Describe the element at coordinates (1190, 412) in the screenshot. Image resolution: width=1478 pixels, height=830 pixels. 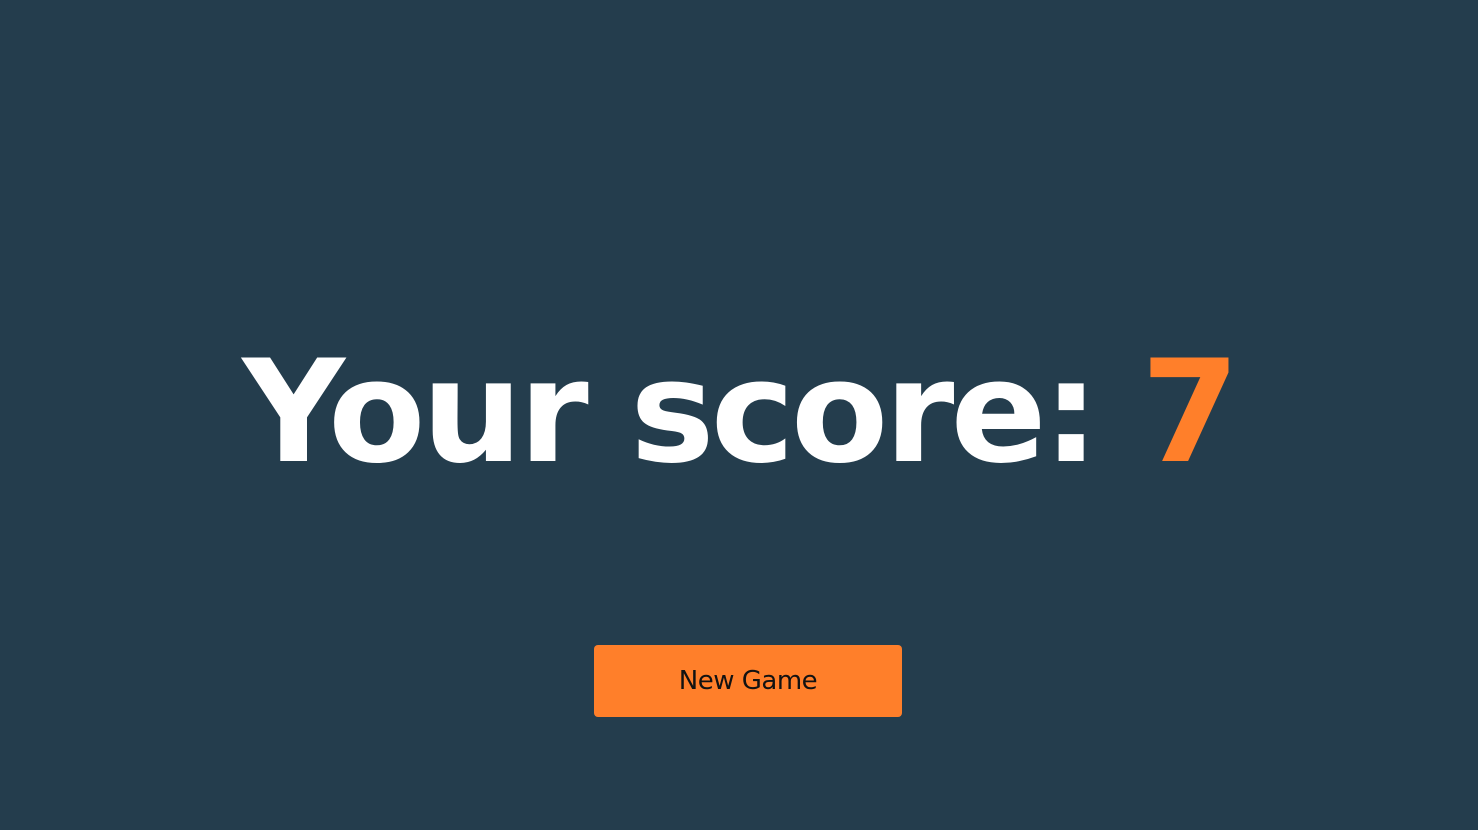
I see `score-value: 7` at that location.